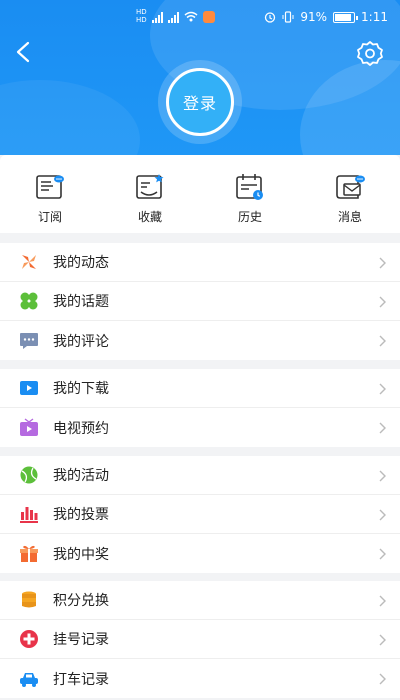 Image resolution: width=400 pixels, height=700 pixels. I want to click on clock-time: 1:11, so click(374, 17).